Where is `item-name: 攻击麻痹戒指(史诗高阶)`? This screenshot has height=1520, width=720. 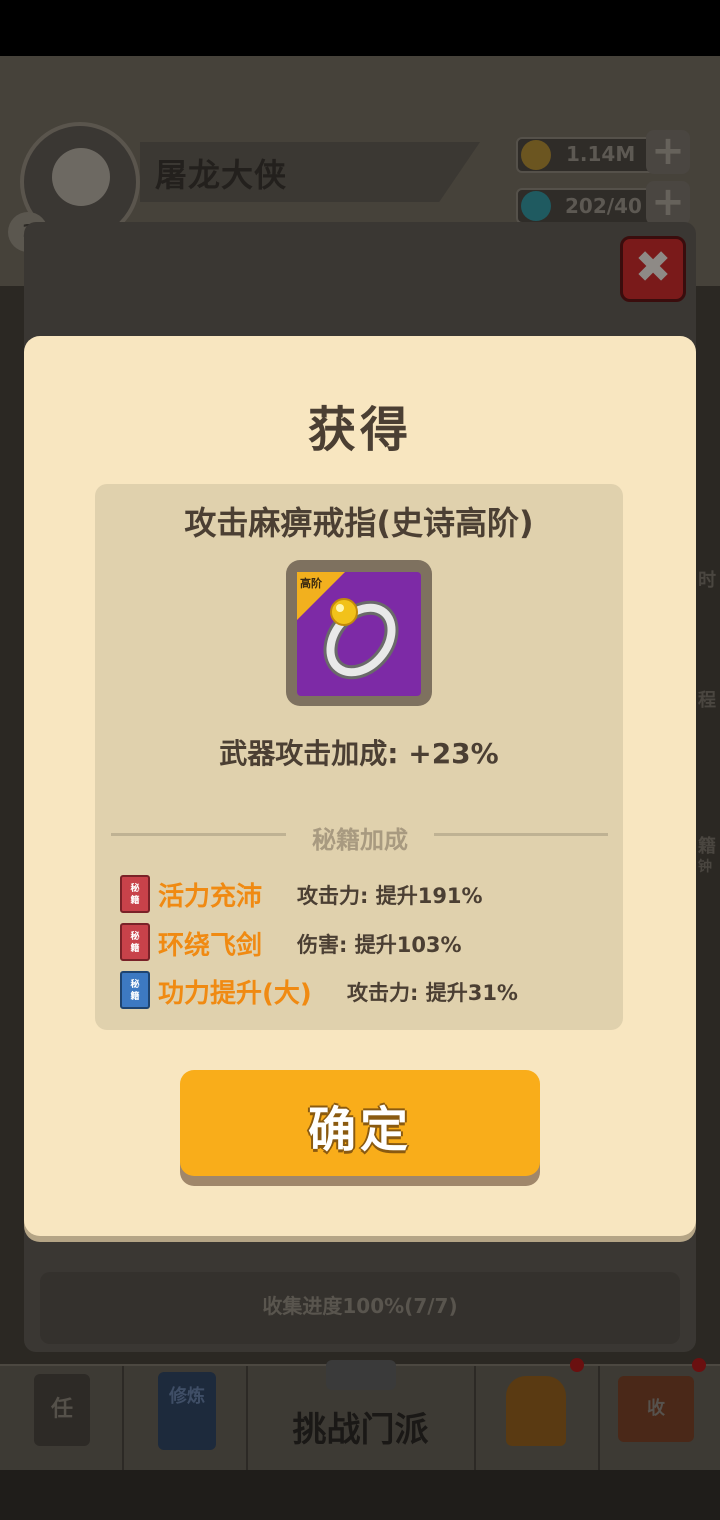 item-name: 攻击麻痹戒指(史诗高阶) is located at coordinates (359, 523).